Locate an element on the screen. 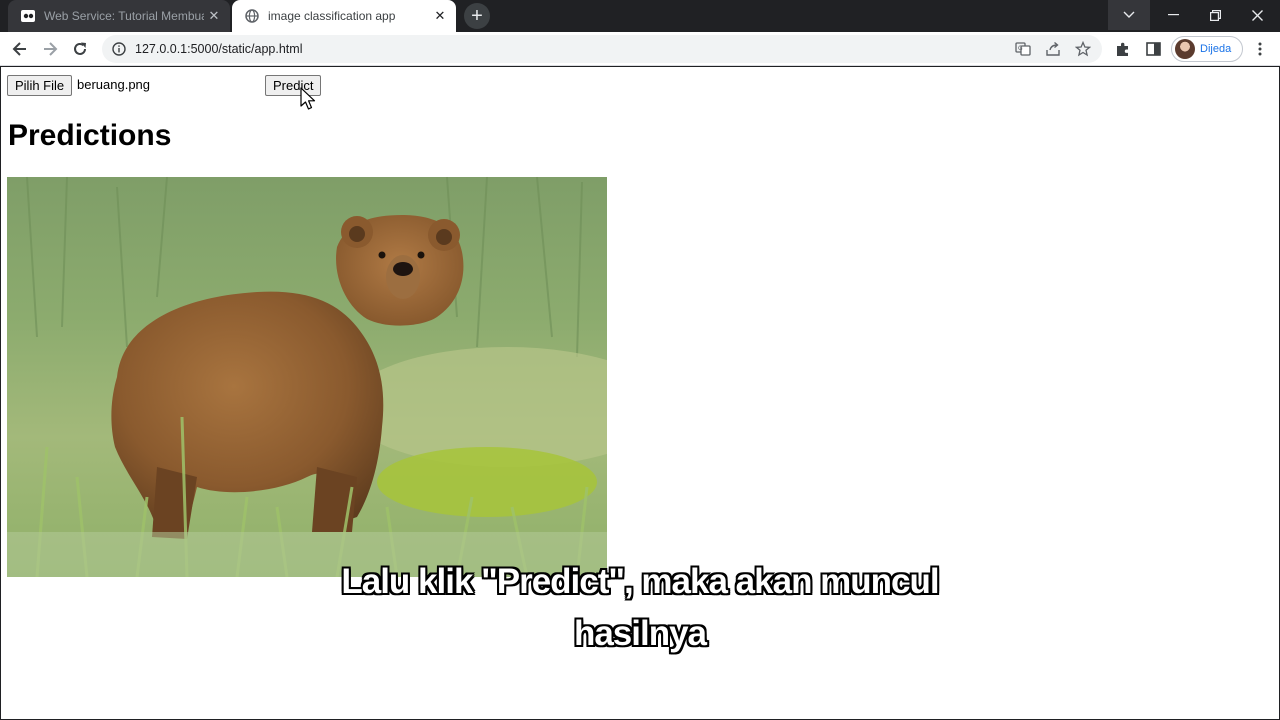  mouse-cursor-icon is located at coordinates (308, 98).